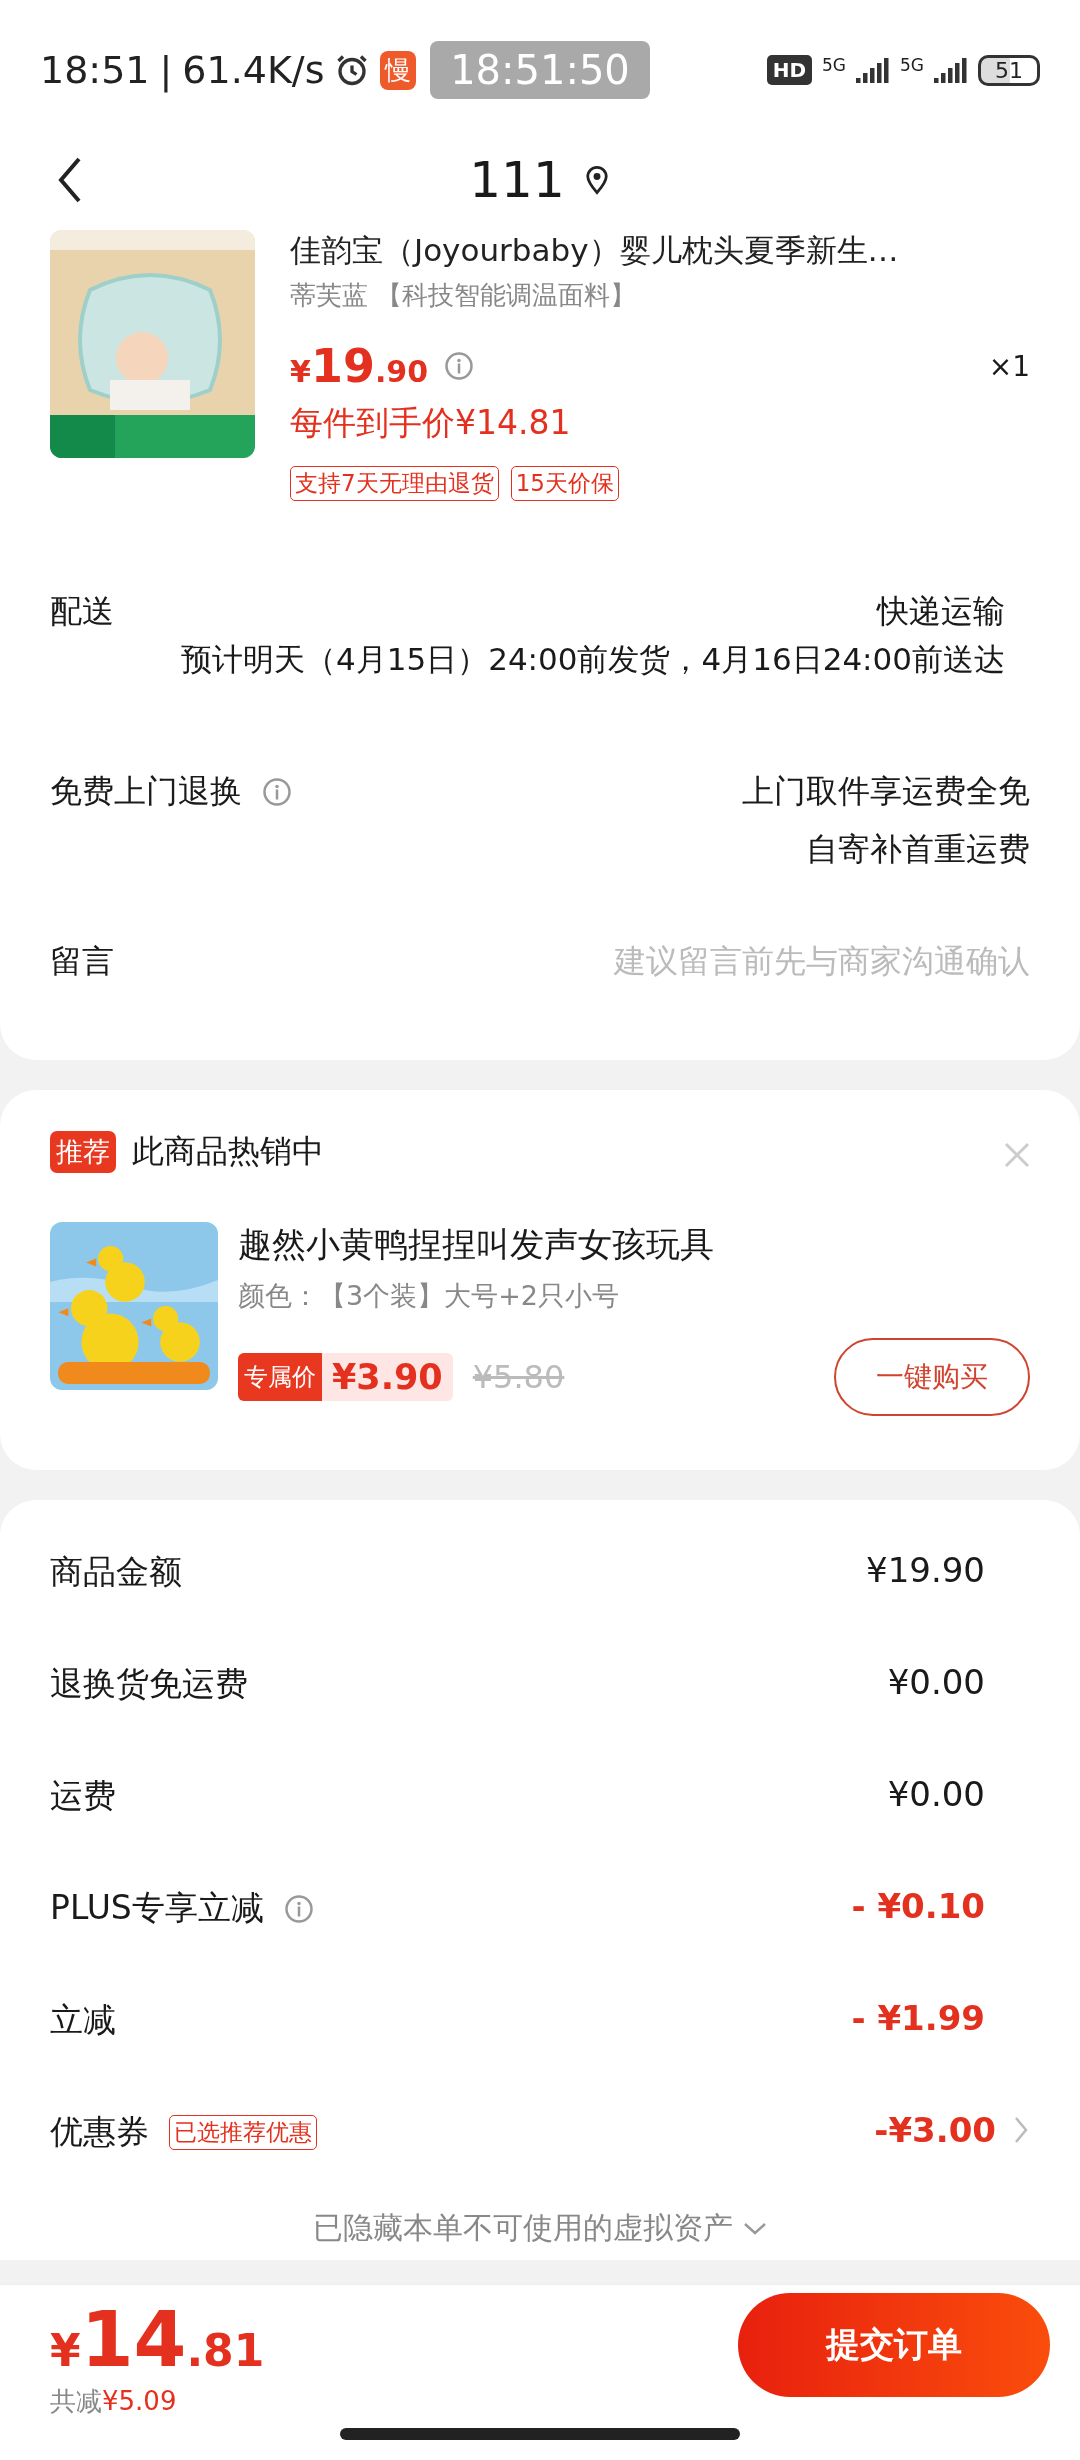 This screenshot has width=1080, height=2460. Describe the element at coordinates (464, 295) in the screenshot. I see `product-variant: 蒂芙蓝 【科技智能调温面料】` at that location.